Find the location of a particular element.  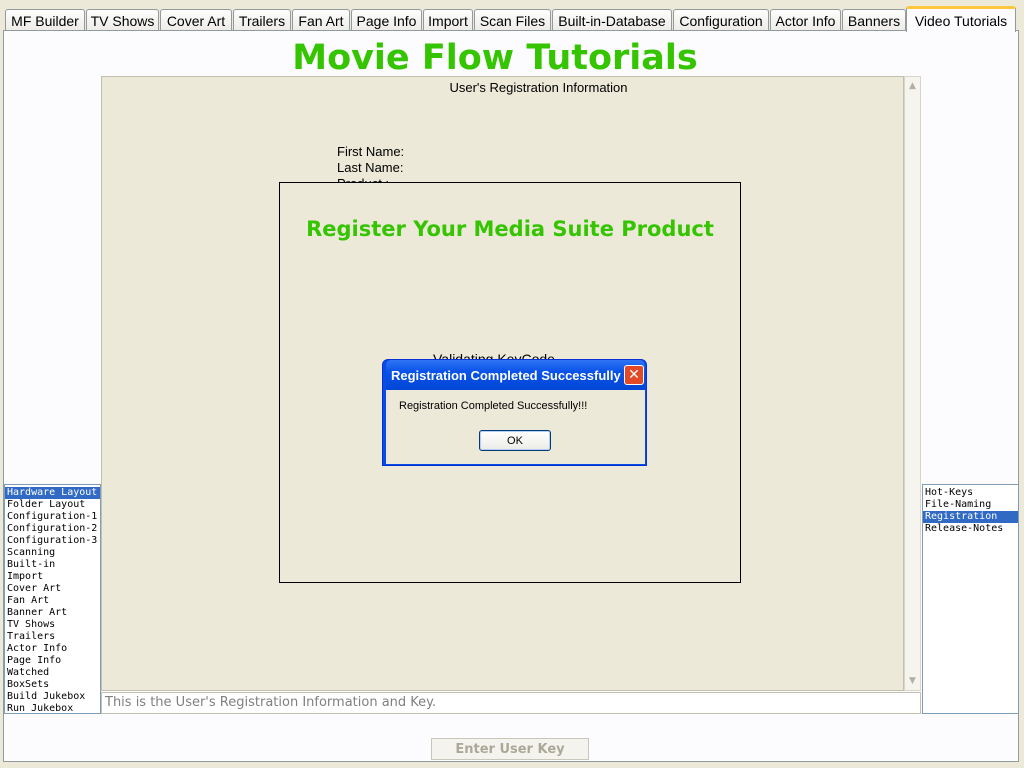

list-item-banner-art: Banner Art is located at coordinates (52, 613).